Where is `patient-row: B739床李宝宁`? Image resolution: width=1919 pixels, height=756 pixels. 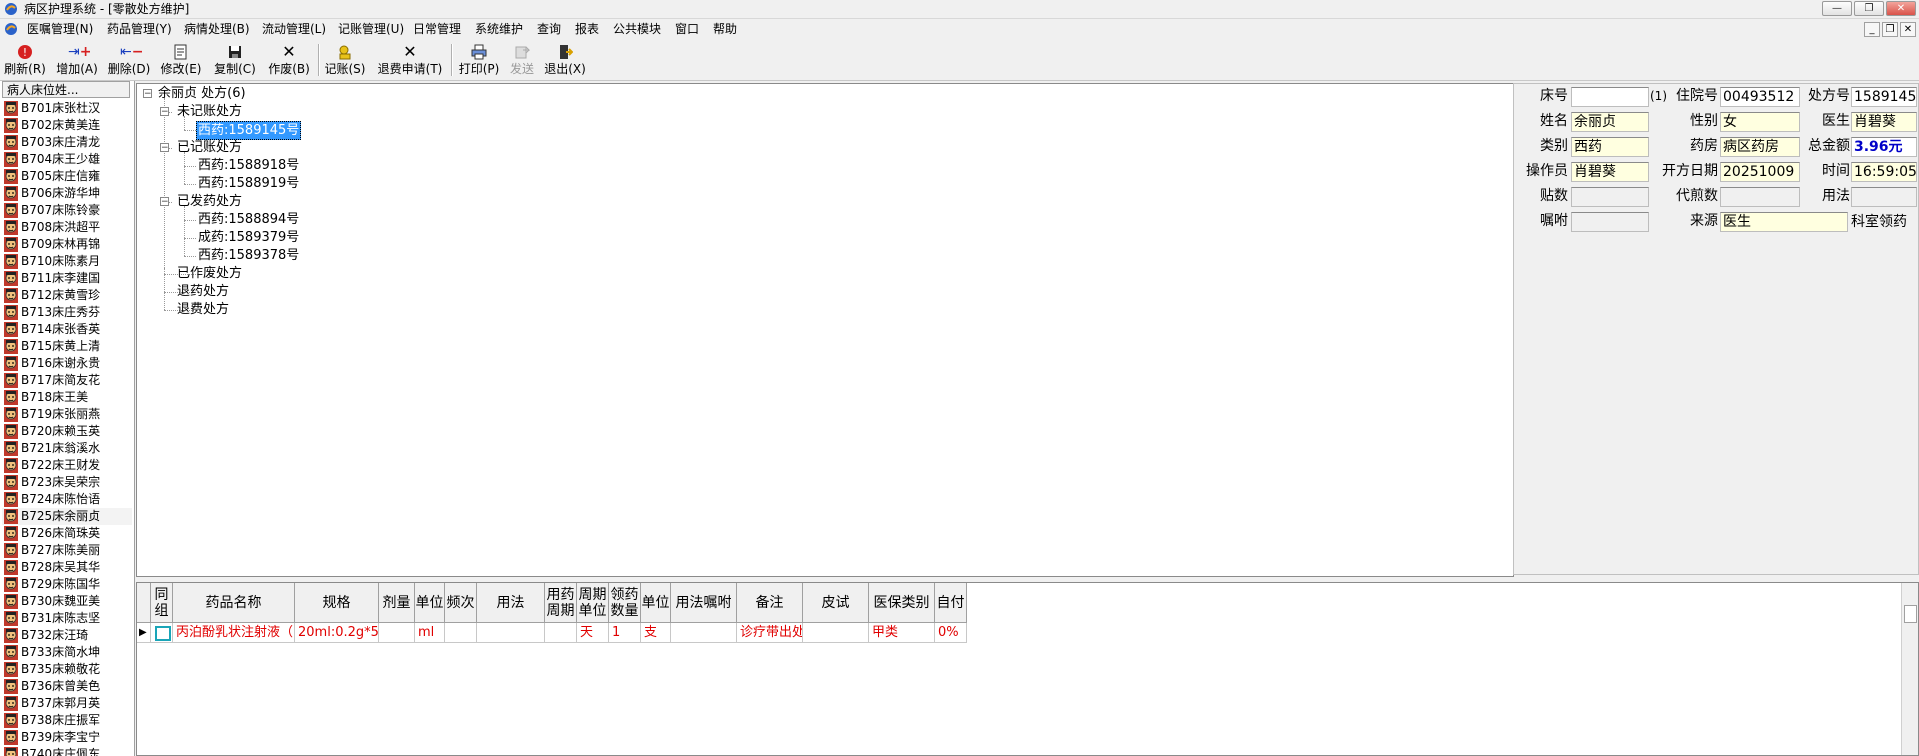 patient-row: B739床李宝宁 is located at coordinates (67, 737).